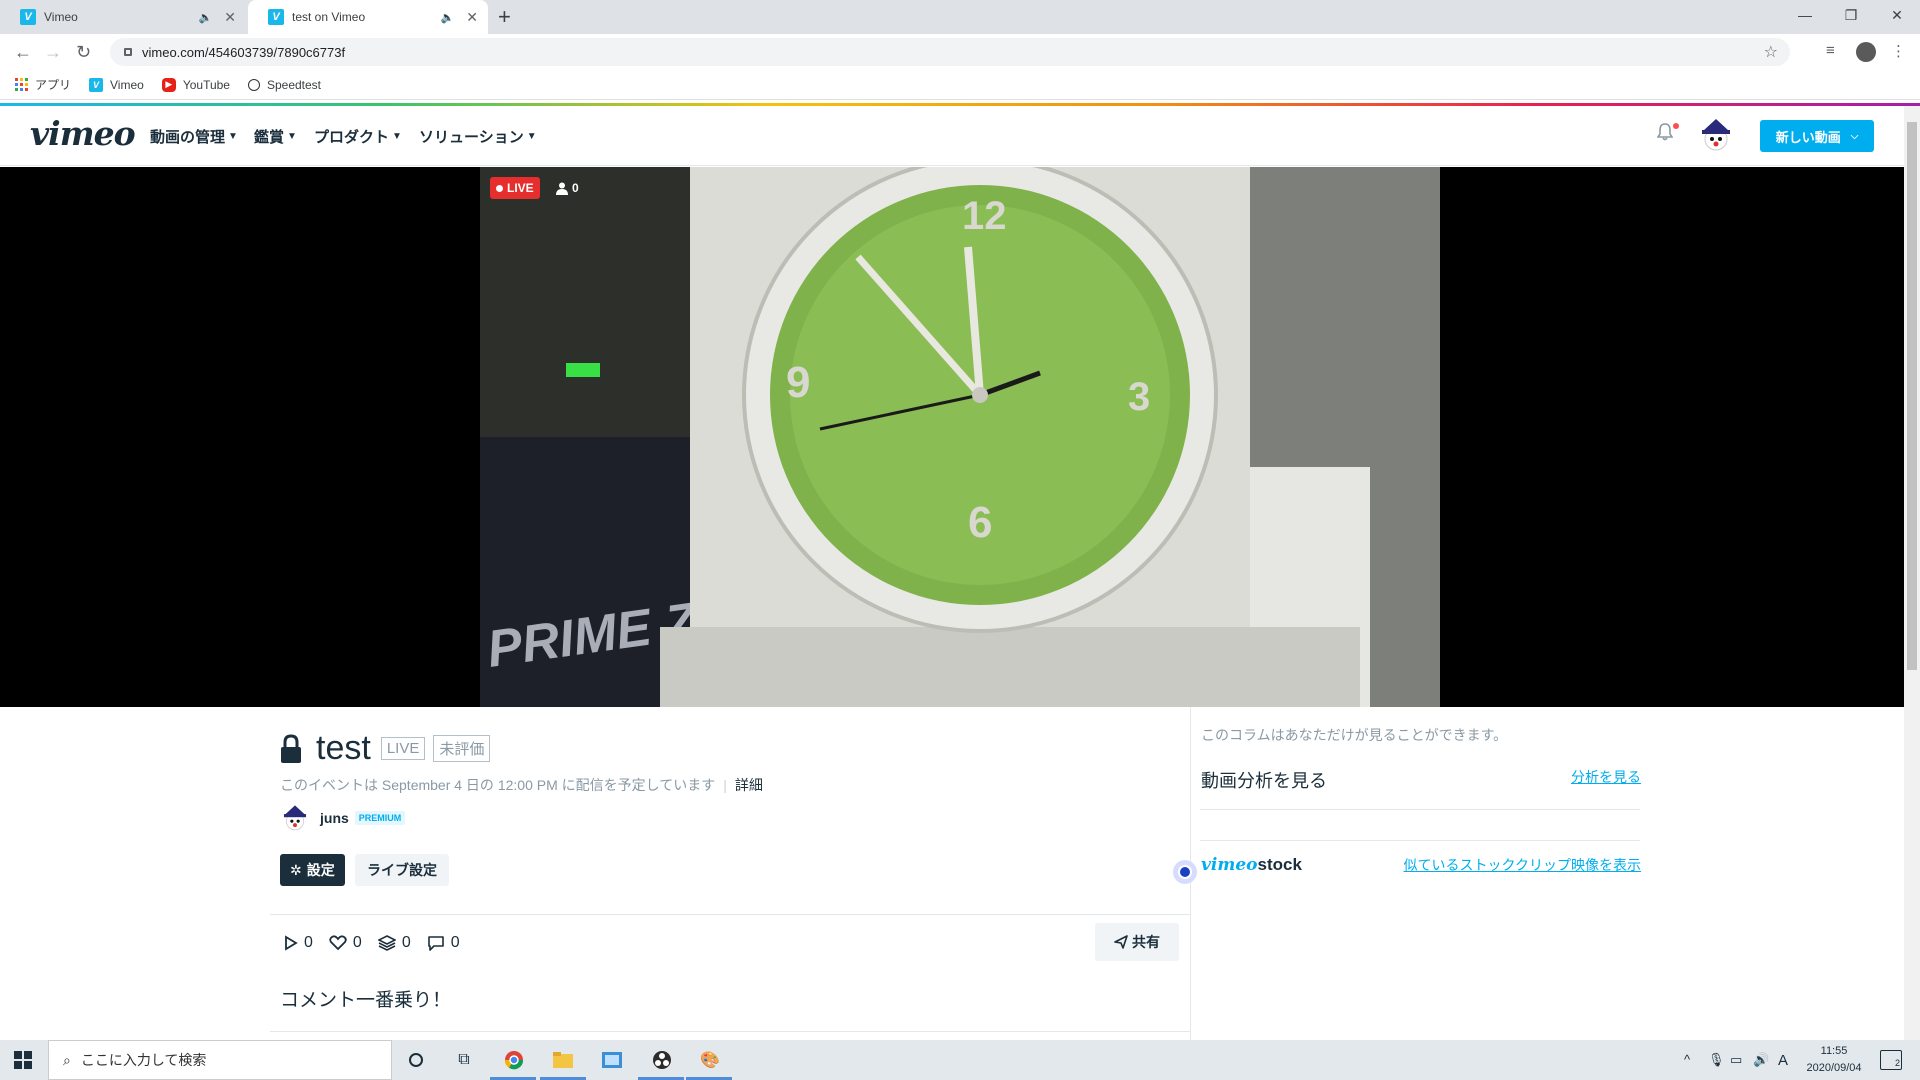  I want to click on taskbar-search: ⌕ ここに入力して検索, so click(220, 1060).